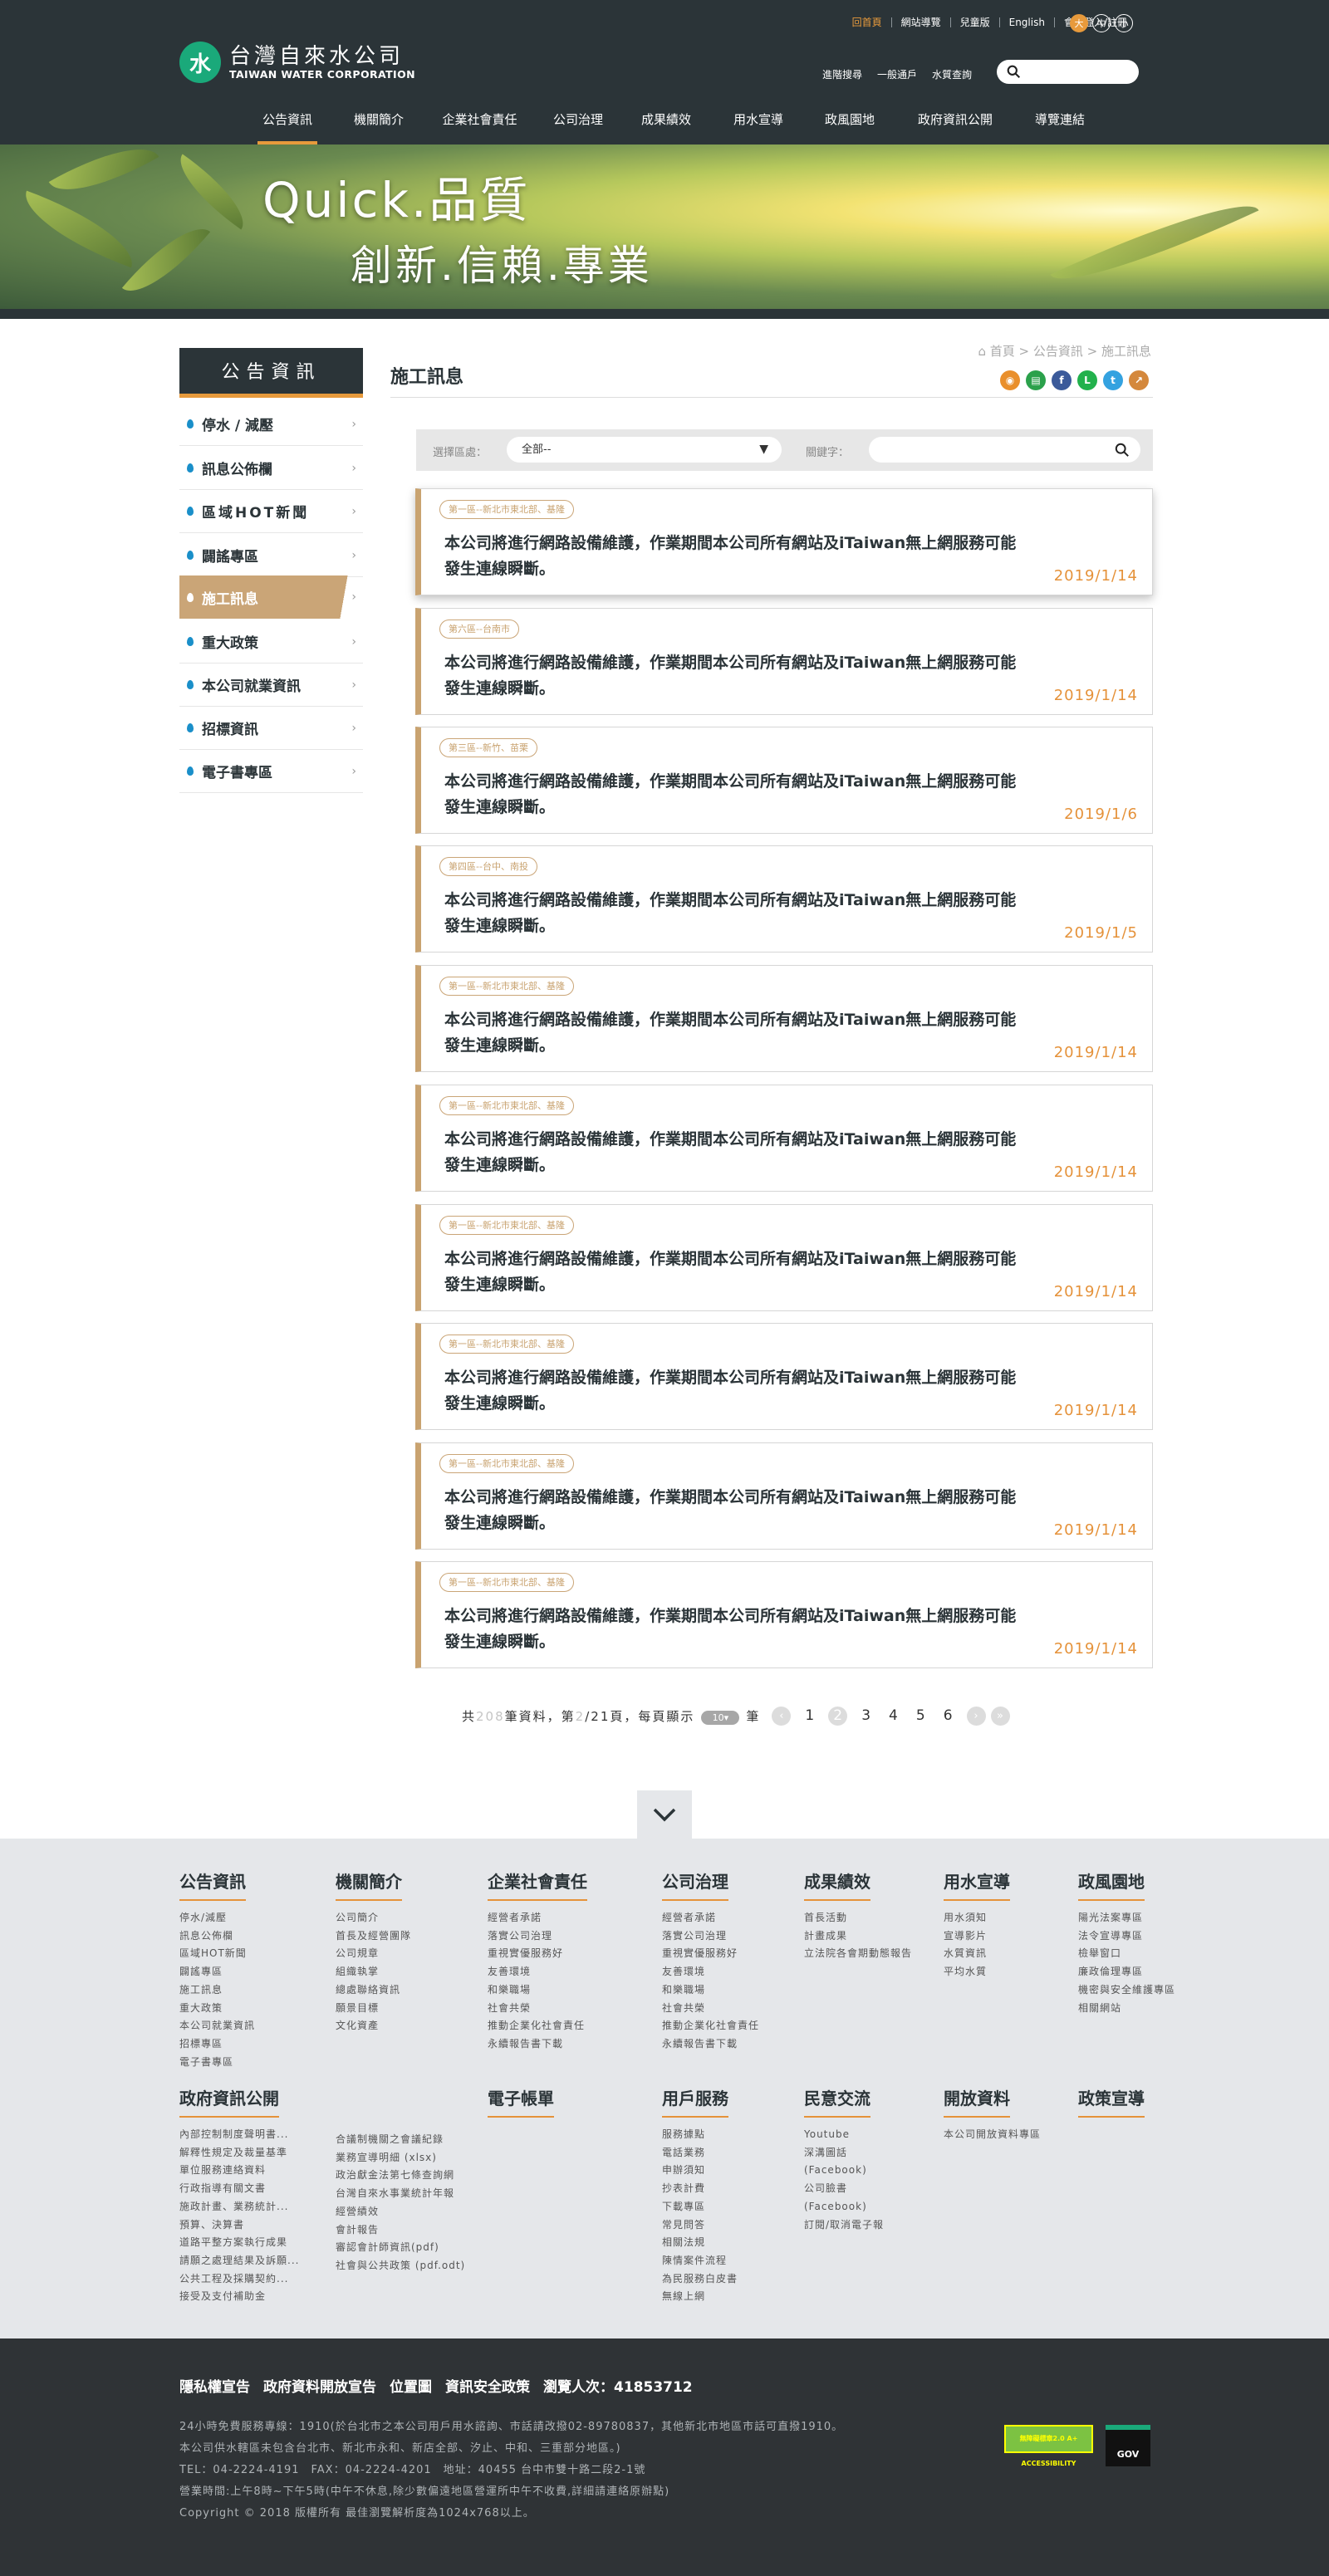  What do you see at coordinates (217, 2063) in the screenshot?
I see `footer-link: 電子書專區` at bounding box center [217, 2063].